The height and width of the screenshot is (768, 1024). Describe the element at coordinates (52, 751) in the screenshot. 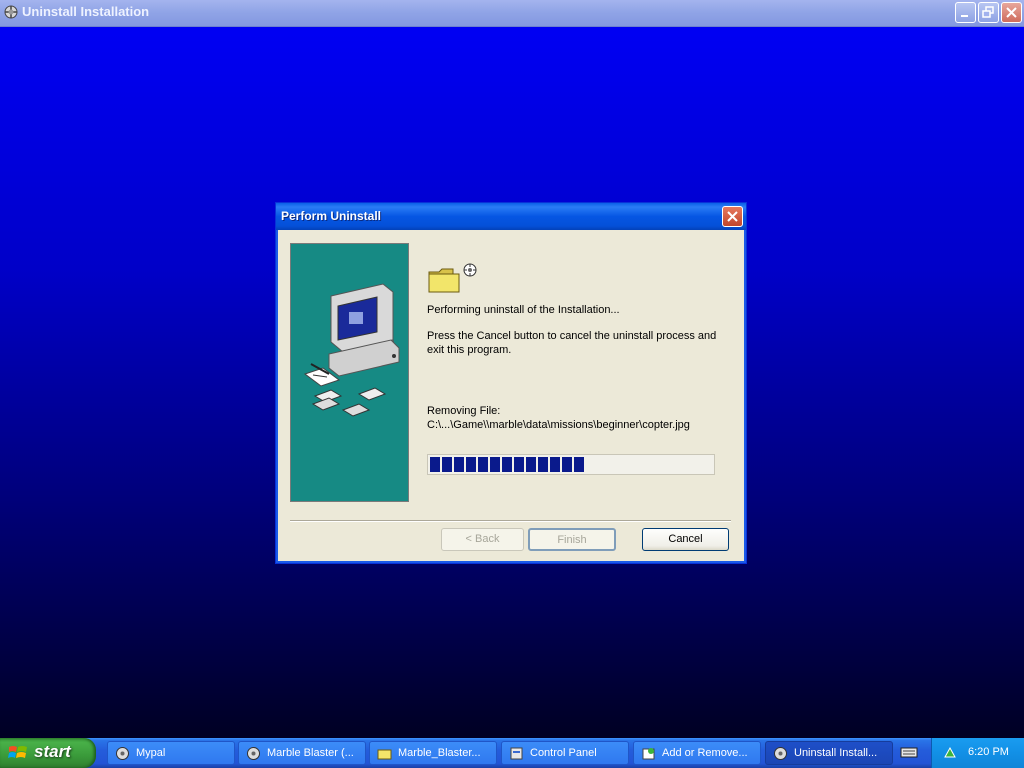

I see `start-label: start` at that location.